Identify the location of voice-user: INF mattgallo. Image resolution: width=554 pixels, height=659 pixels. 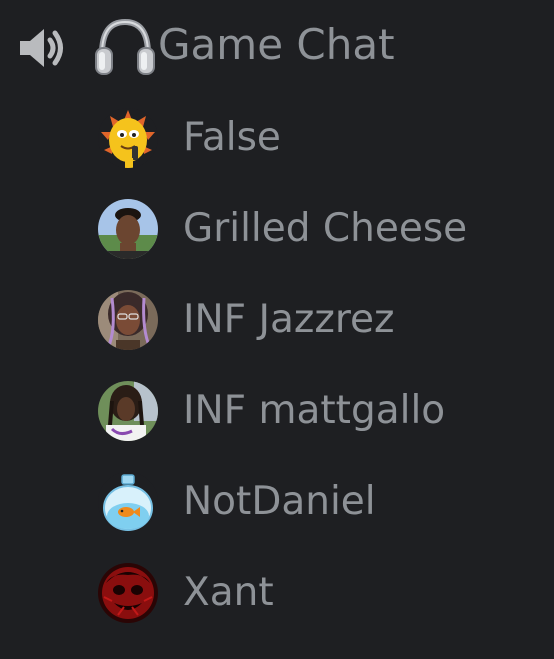
(277, 414).